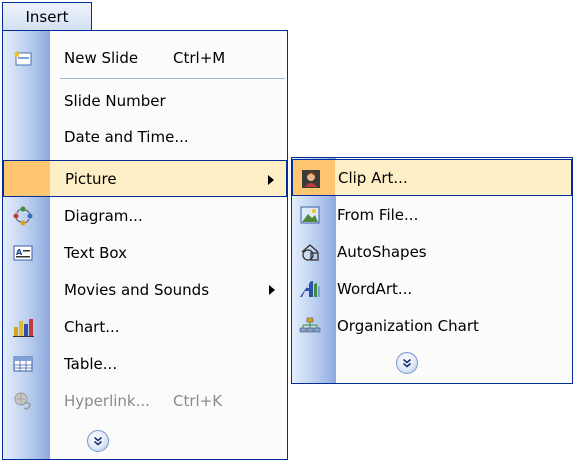 This screenshot has width=573, height=460. What do you see at coordinates (101, 57) in the screenshot?
I see `menu-item-label: New Slide` at bounding box center [101, 57].